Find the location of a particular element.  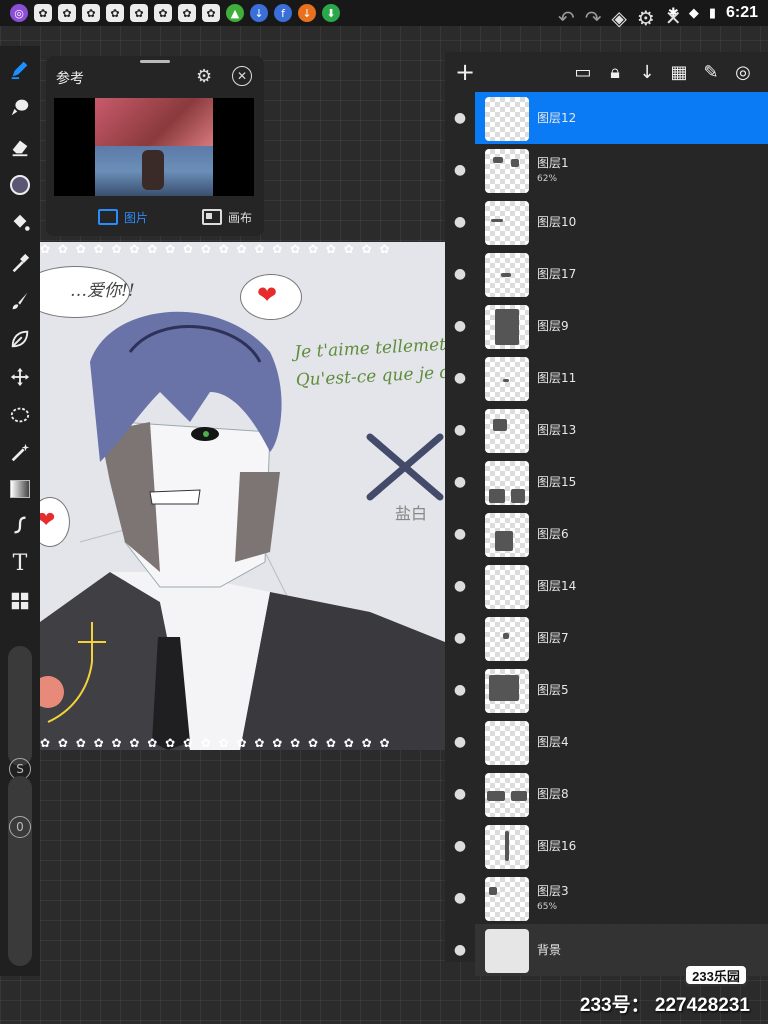

layer-row: ● 图层3 65% is located at coordinates (606, 898).